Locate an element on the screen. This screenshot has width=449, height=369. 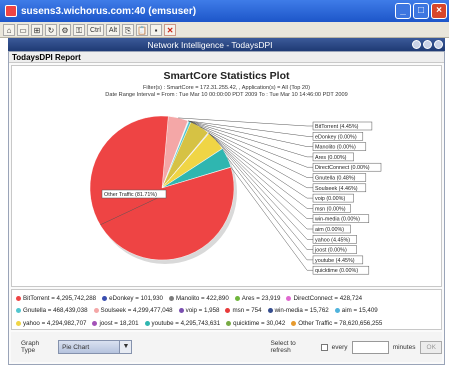
legend-label: quicktime = 30,042 is located at coordinates (259, 323).